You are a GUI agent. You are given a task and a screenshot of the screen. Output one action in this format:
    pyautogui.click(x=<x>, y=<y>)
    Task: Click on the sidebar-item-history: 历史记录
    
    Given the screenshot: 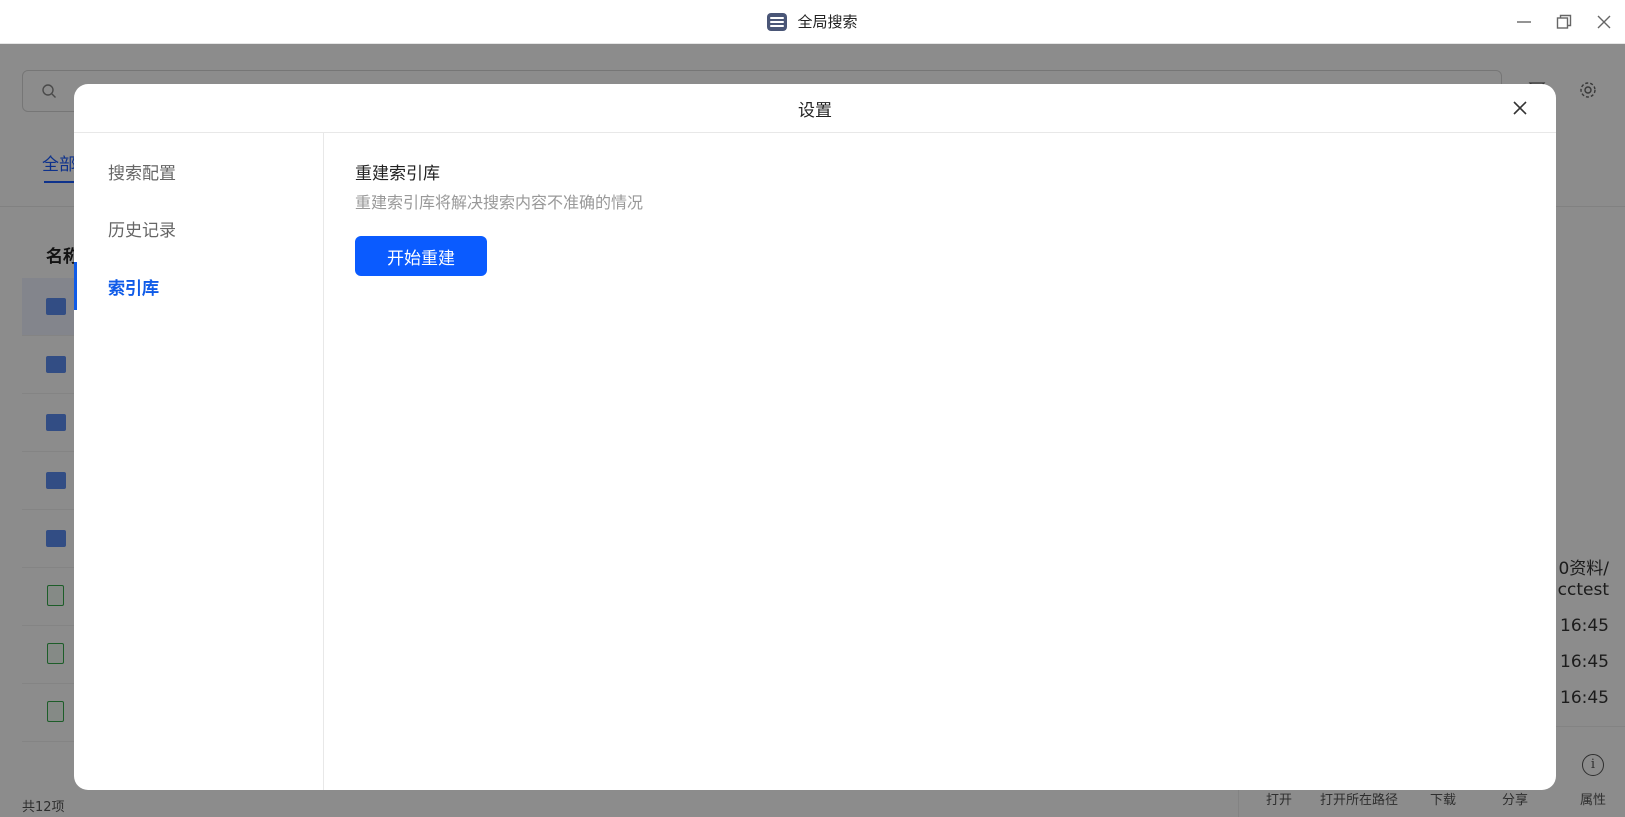 What is the action you would take?
    pyautogui.click(x=198, y=228)
    